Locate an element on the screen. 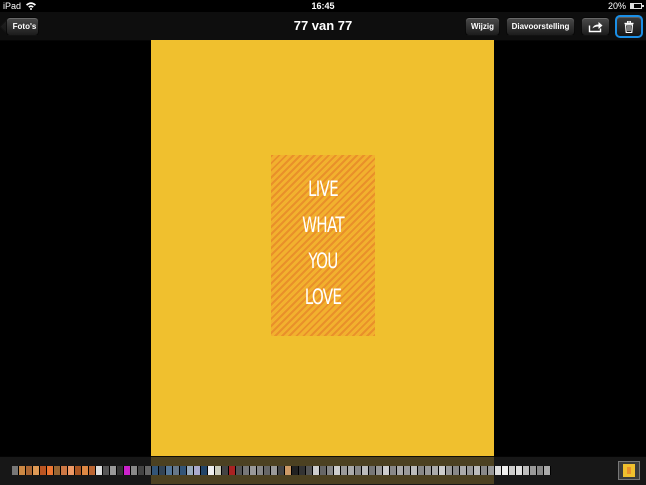 The image size is (646, 485). delete-button is located at coordinates (629, 26).